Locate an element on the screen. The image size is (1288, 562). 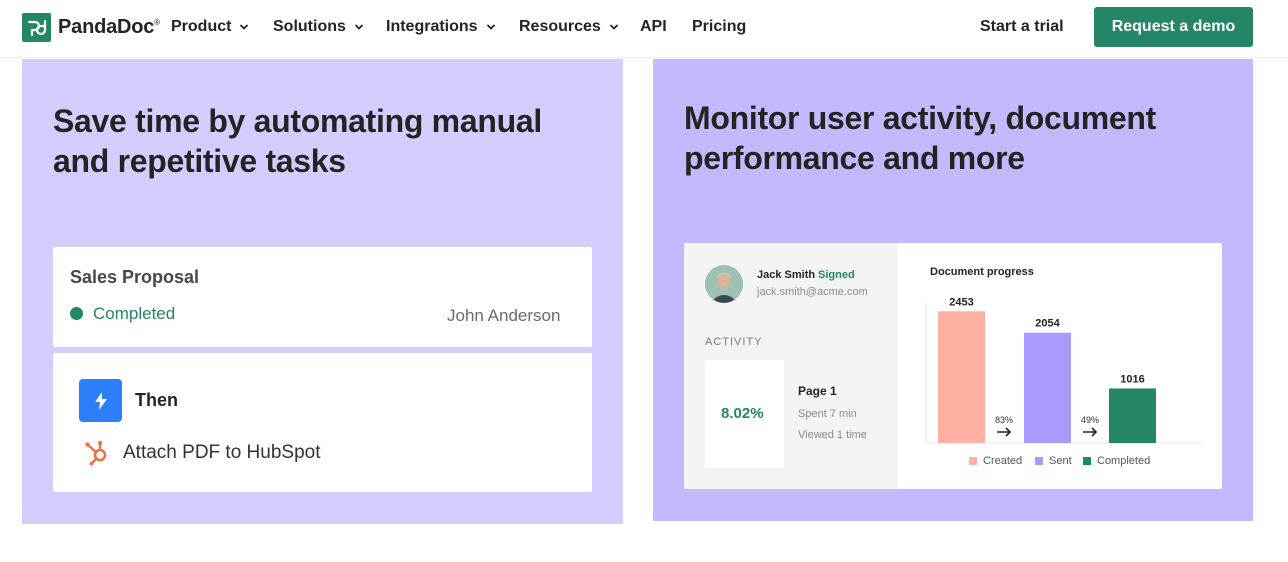
activity-label: ACTIVITY is located at coordinates (734, 342).